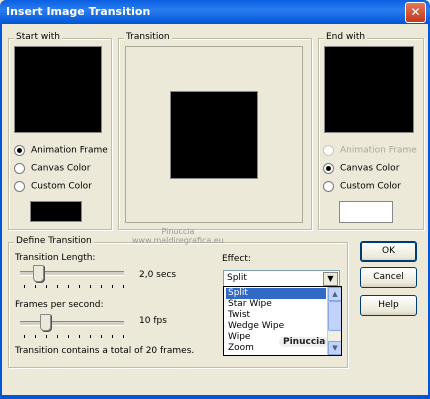 Image resolution: width=430 pixels, height=399 pixels. I want to click on watermark-author: Pinuccia, so click(178, 231).